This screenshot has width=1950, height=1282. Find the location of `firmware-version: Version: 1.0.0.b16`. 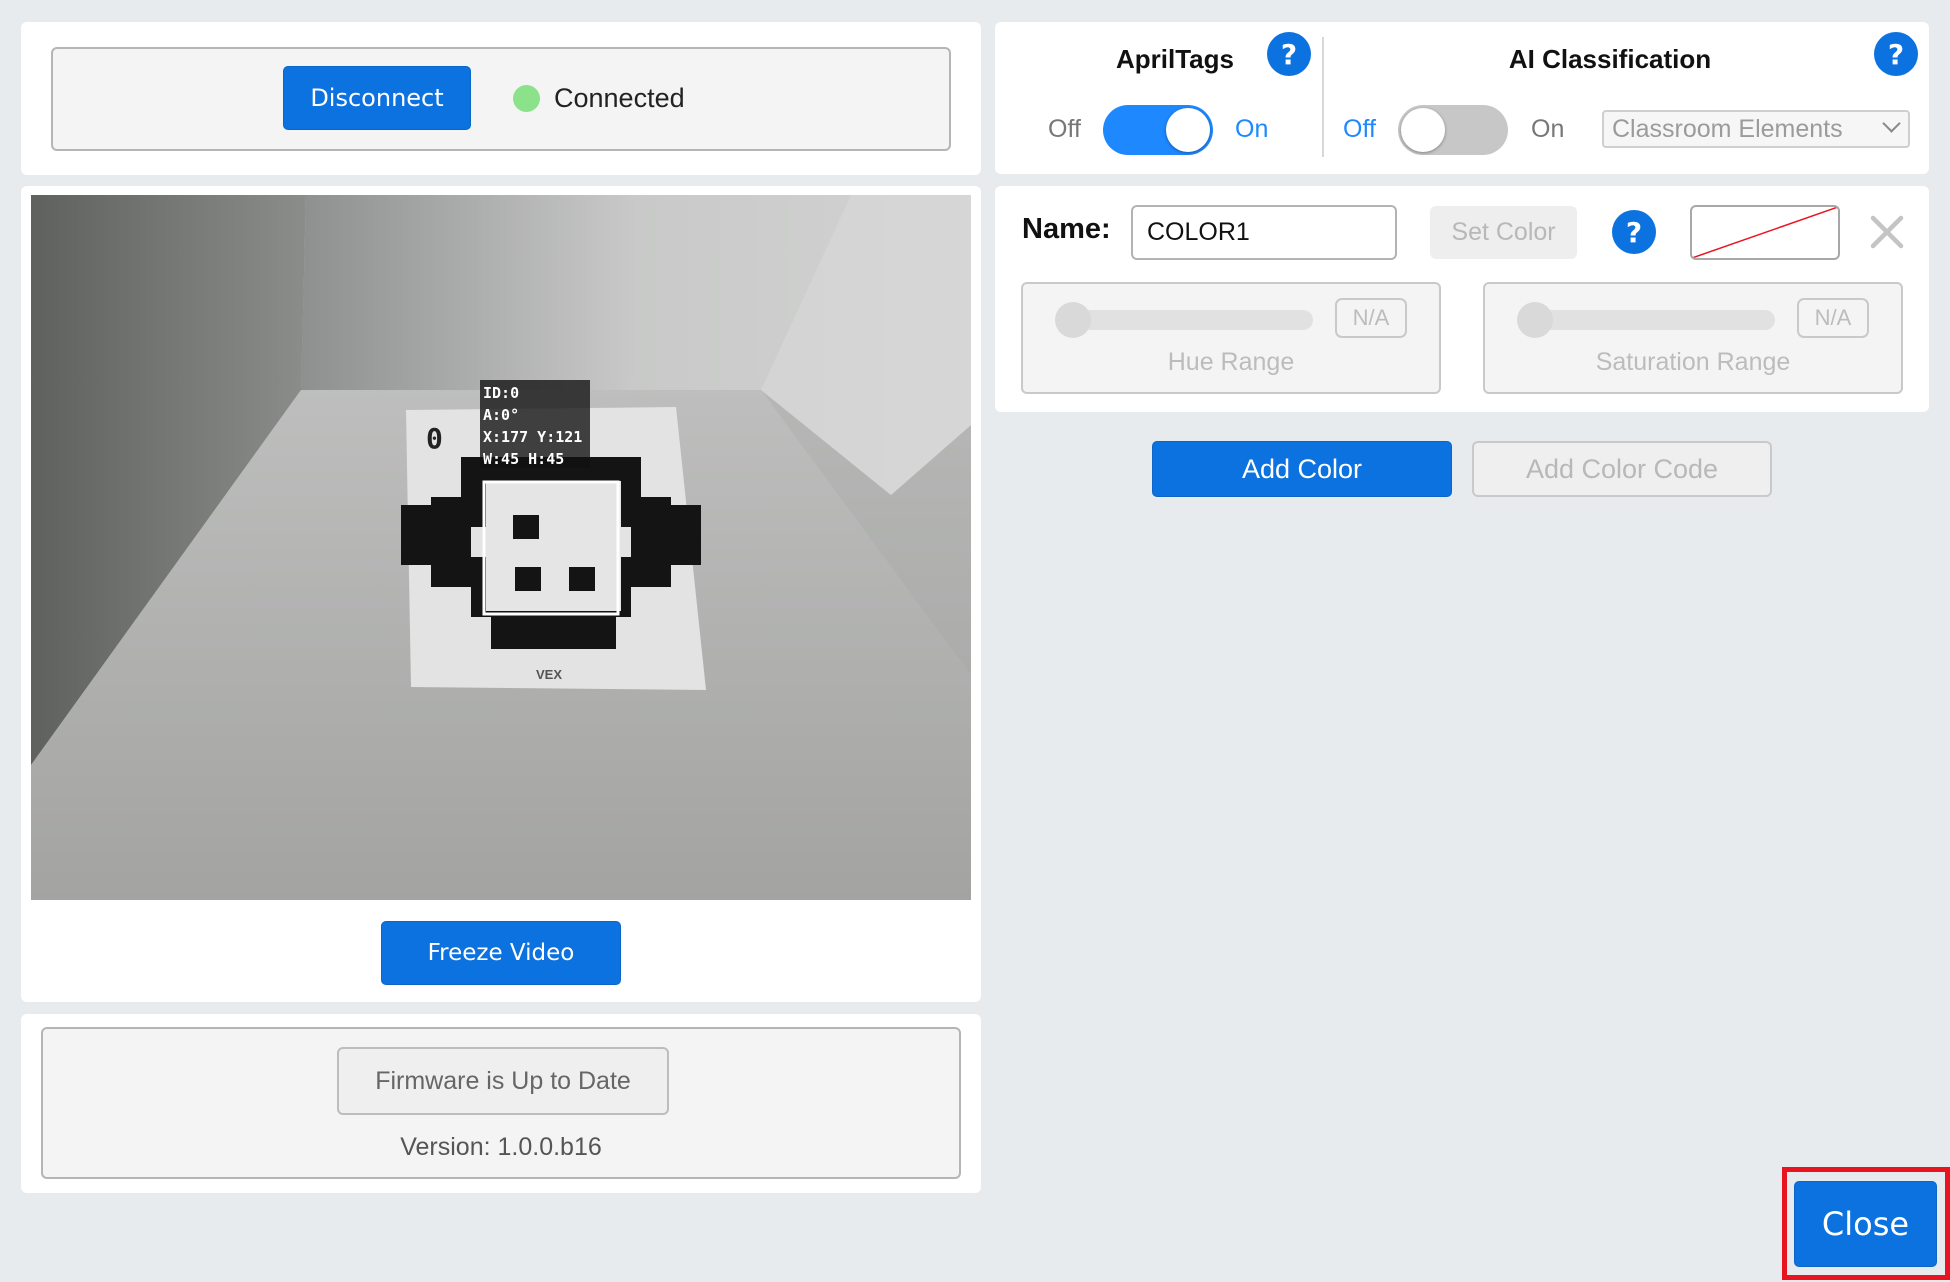

firmware-version: Version: 1.0.0.b16 is located at coordinates (501, 1147).